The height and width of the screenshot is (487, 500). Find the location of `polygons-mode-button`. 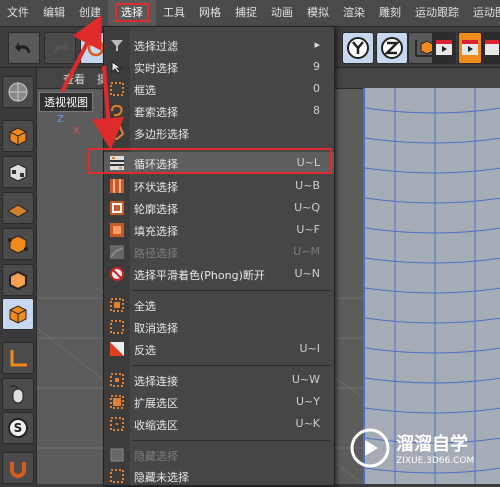

polygons-mode-button is located at coordinates (18, 314).